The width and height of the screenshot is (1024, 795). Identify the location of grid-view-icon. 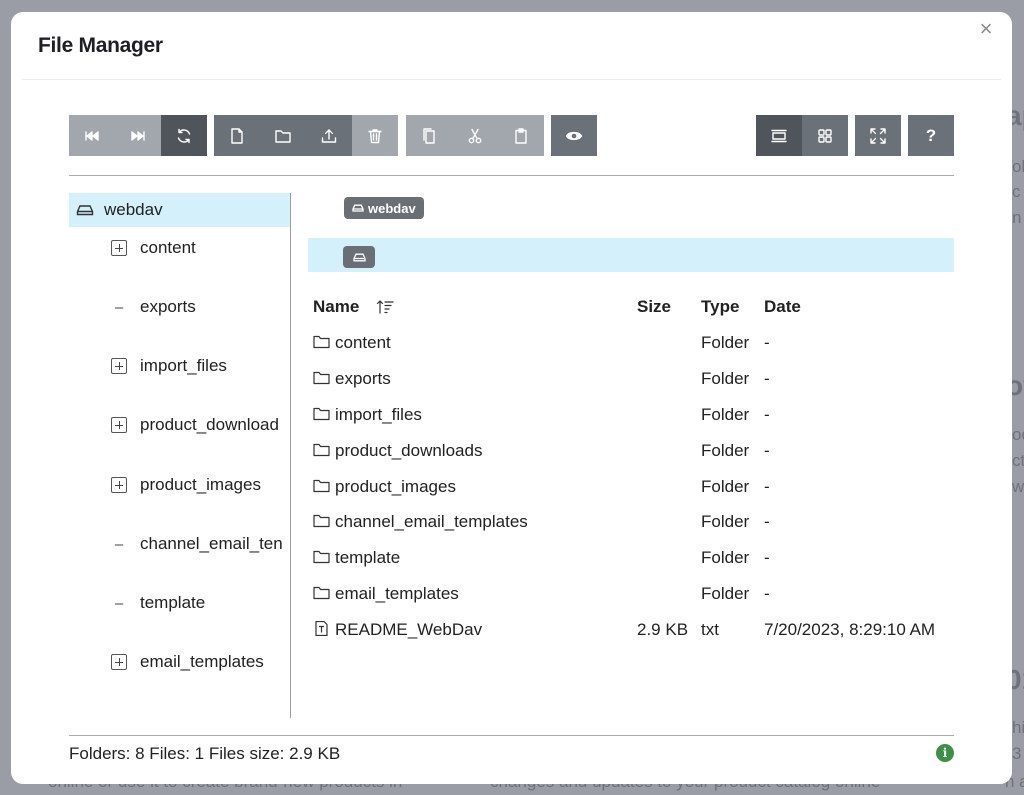
(825, 135).